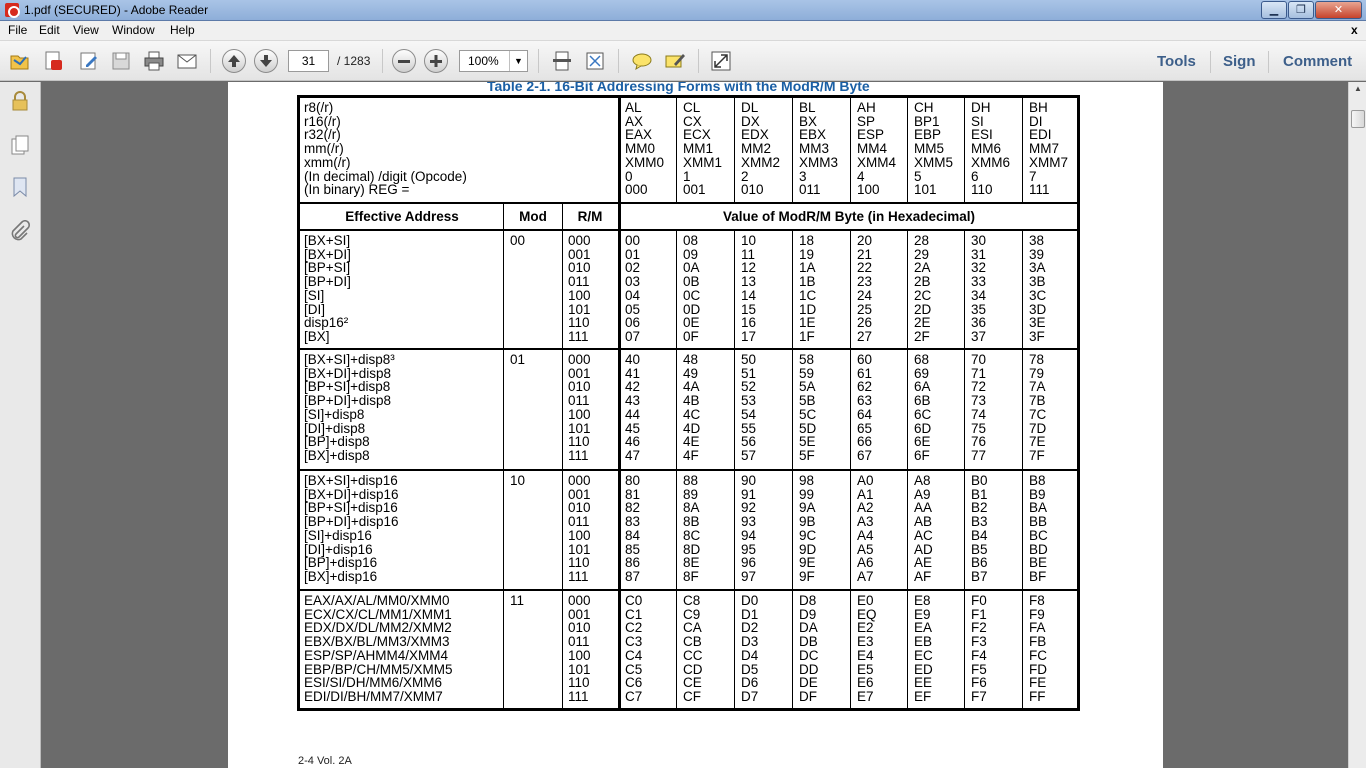 The height and width of the screenshot is (768, 1366). I want to click on menu-edit: Edit, so click(49, 30).